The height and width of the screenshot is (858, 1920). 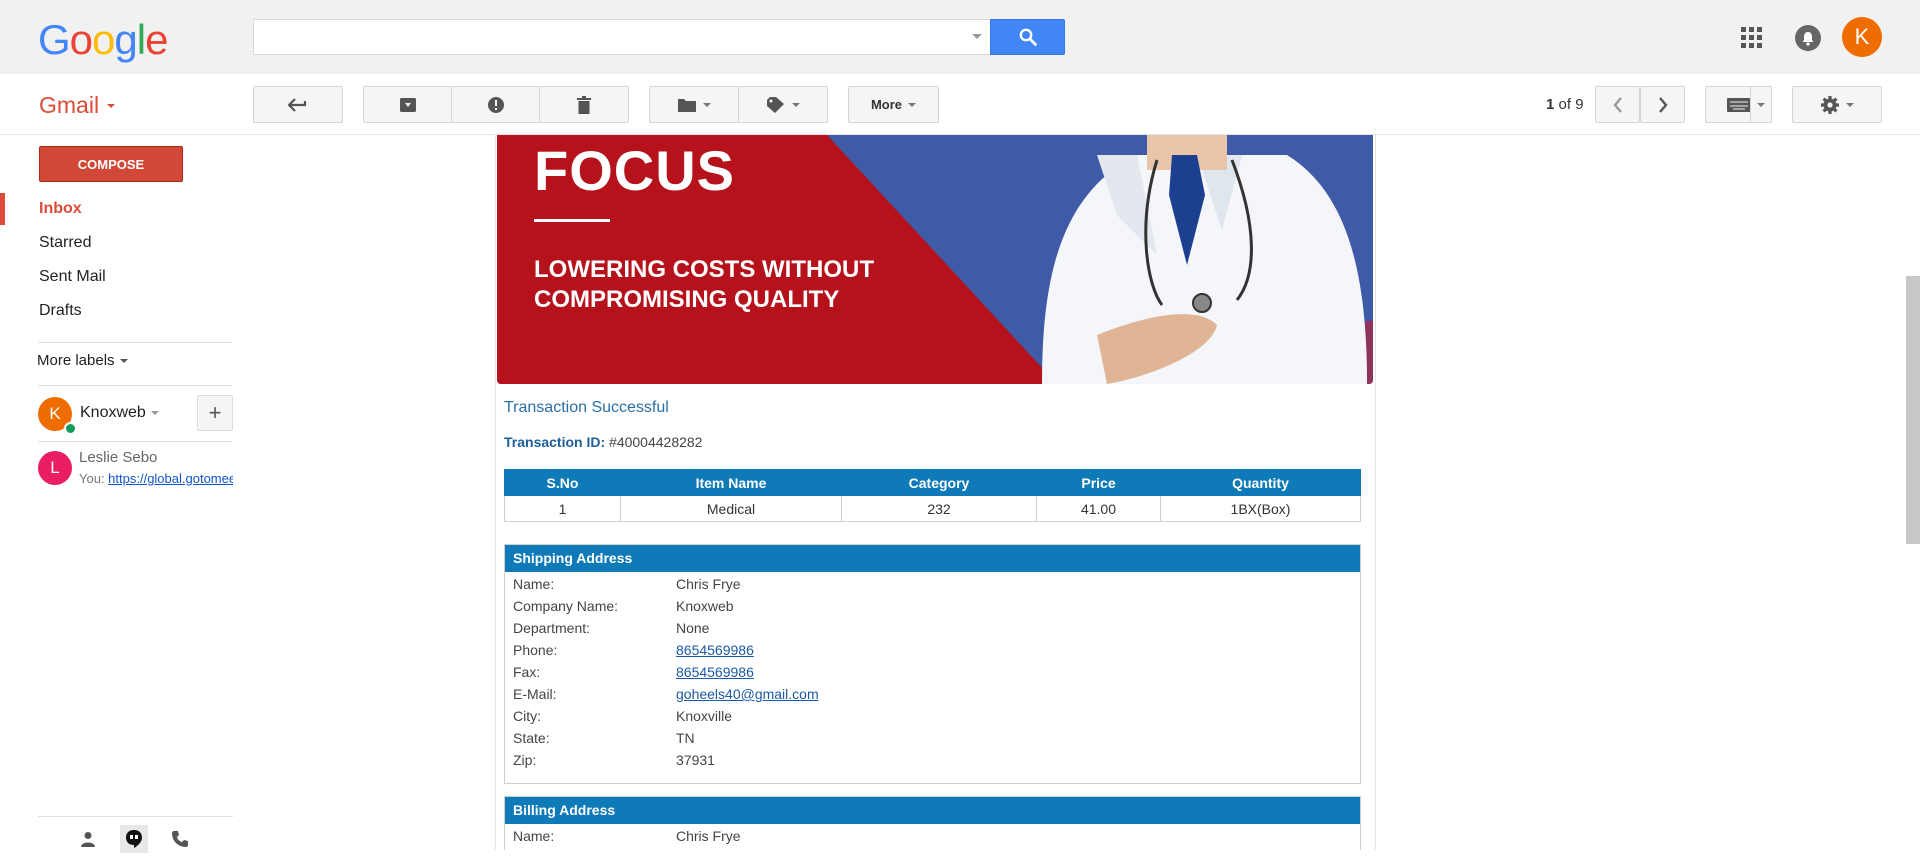 I want to click on column-header: S.No, so click(x=562, y=482).